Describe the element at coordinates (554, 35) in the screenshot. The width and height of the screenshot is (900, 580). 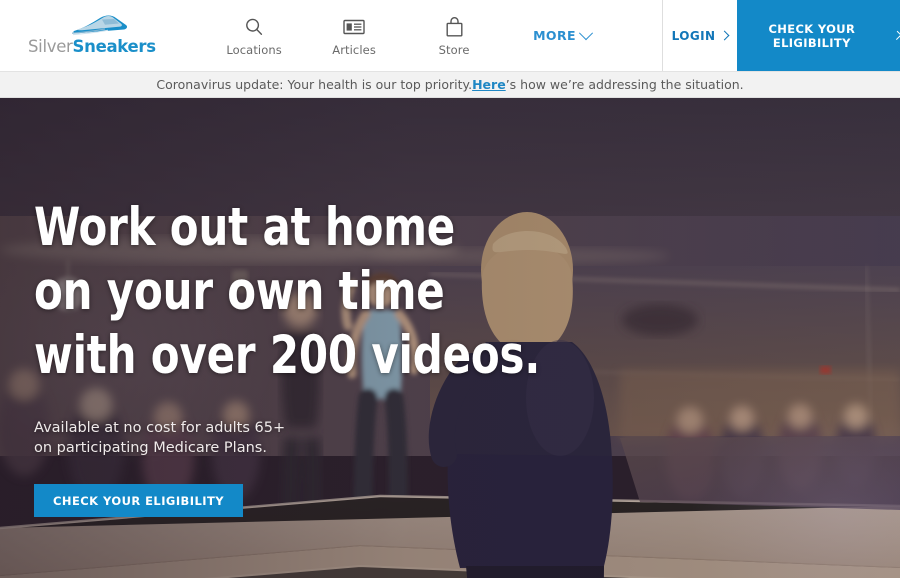
I see `nav-label-more: MORE` at that location.